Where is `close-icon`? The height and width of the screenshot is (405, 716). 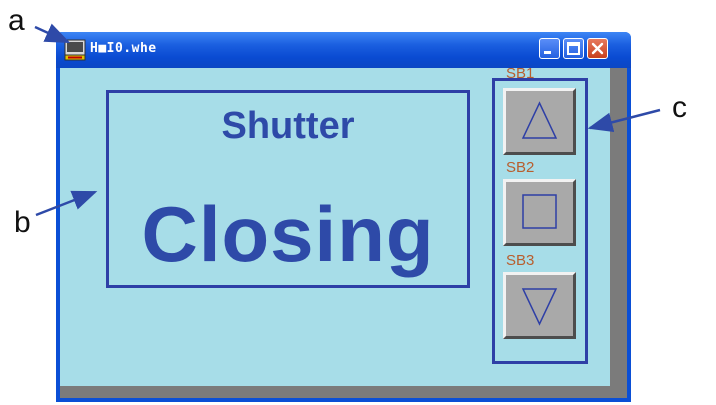
close-icon is located at coordinates (597, 48).